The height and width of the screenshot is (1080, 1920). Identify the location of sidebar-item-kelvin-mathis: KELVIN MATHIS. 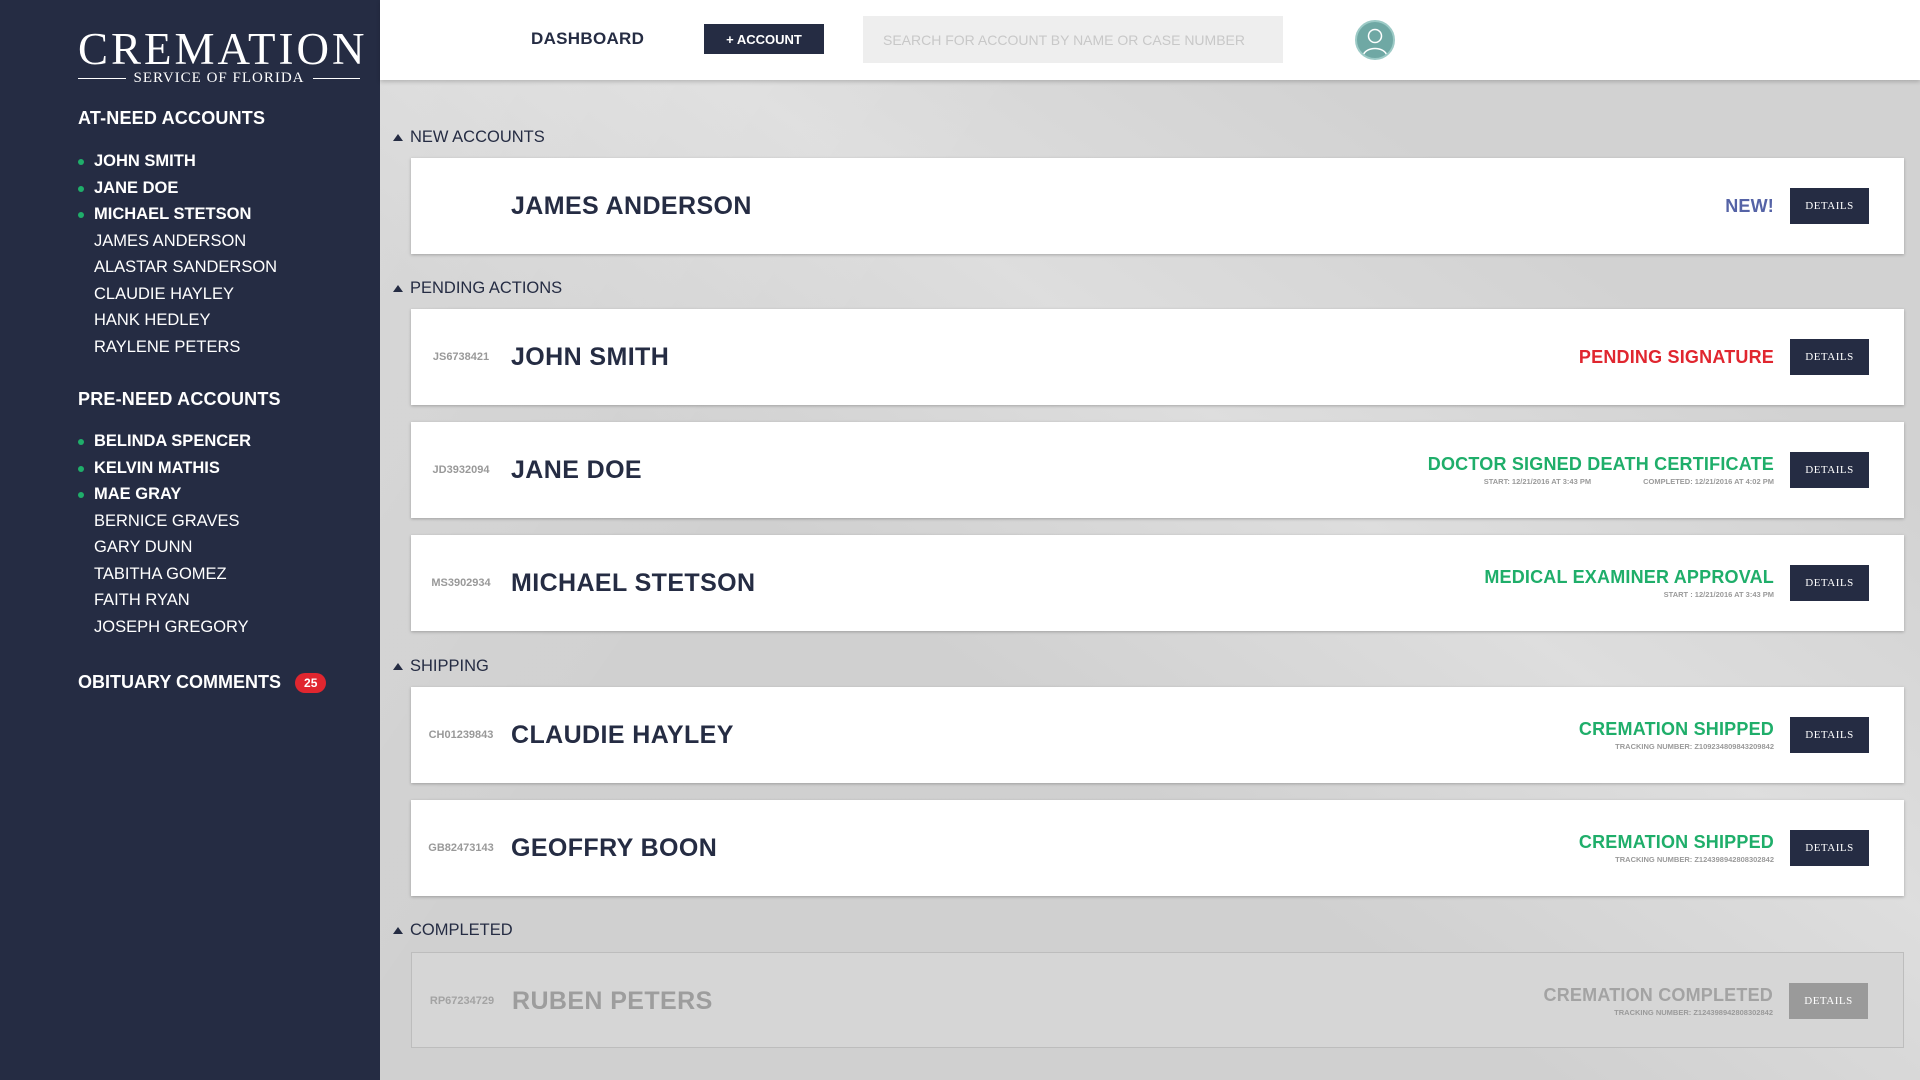
(164, 468).